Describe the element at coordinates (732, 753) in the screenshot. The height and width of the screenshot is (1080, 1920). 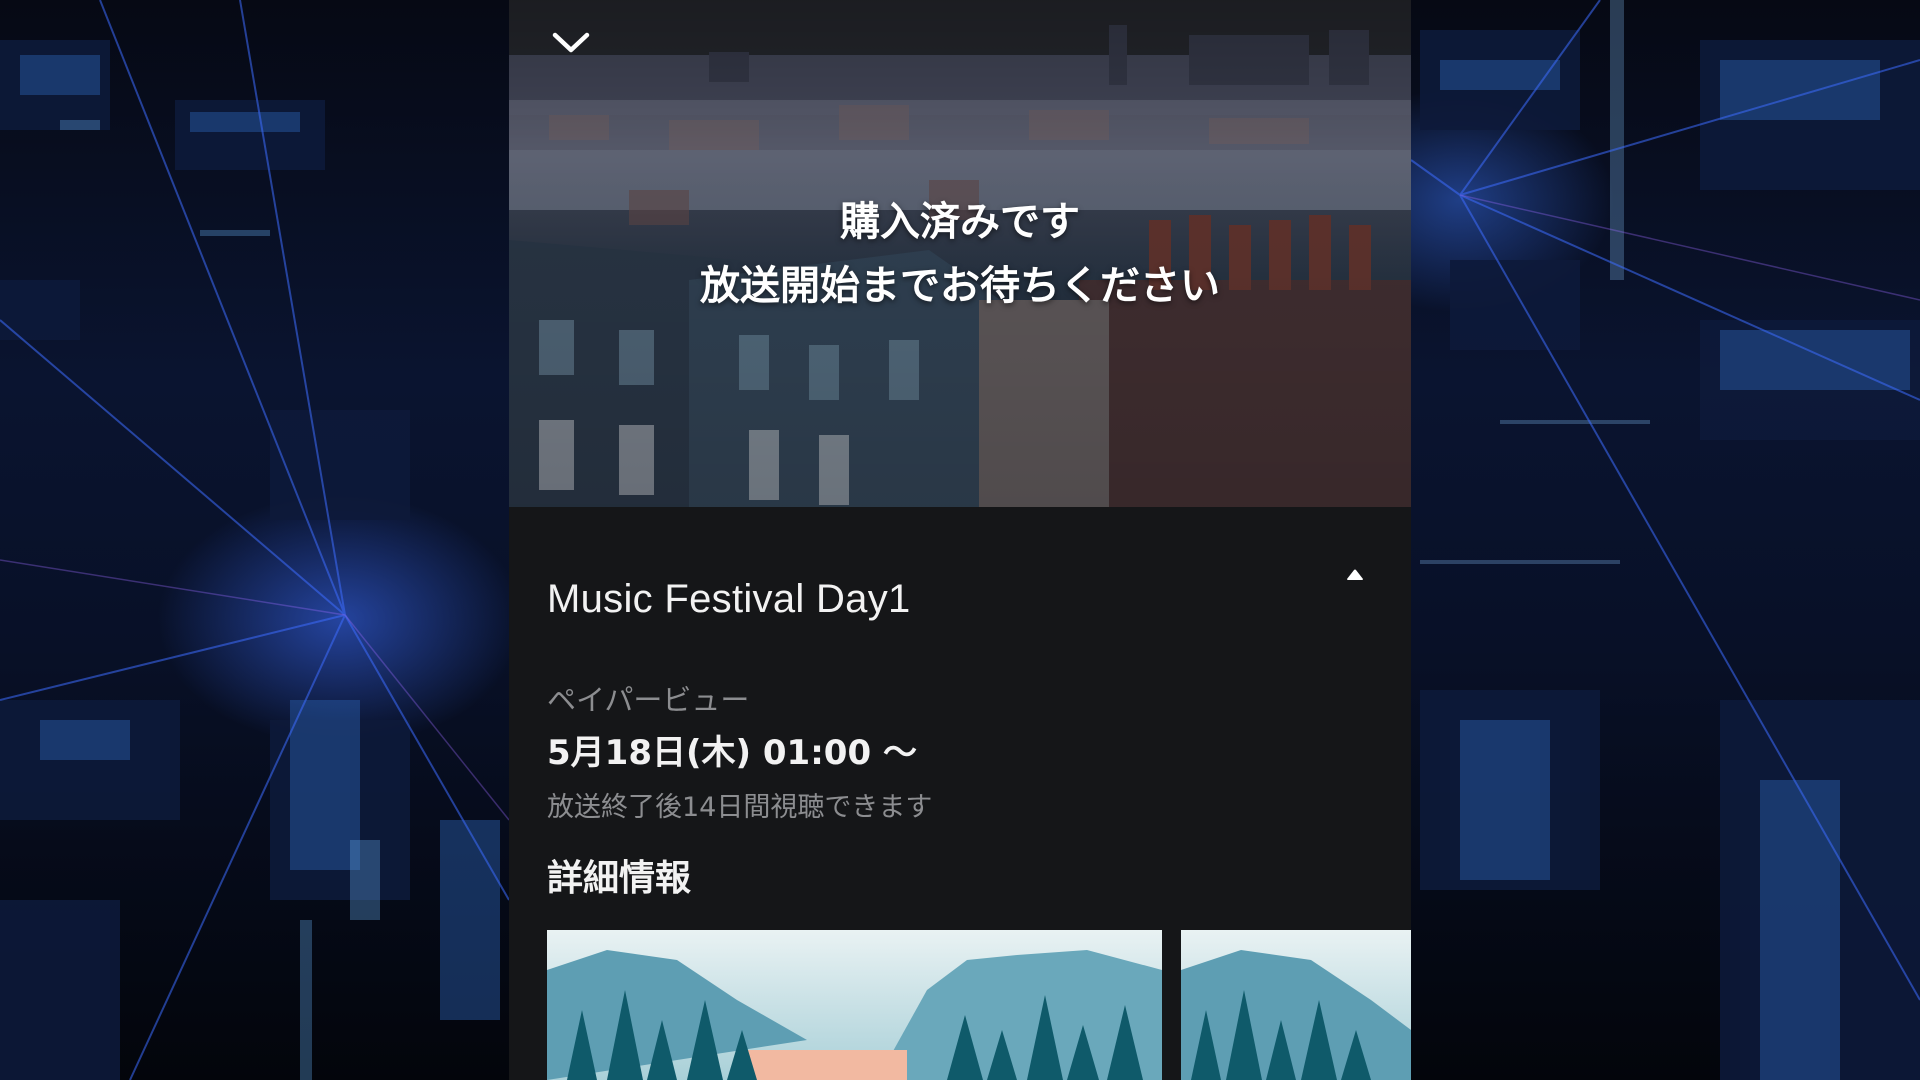
I see `broadcast-datetime: 5月18日(木) 01:00 〜` at that location.